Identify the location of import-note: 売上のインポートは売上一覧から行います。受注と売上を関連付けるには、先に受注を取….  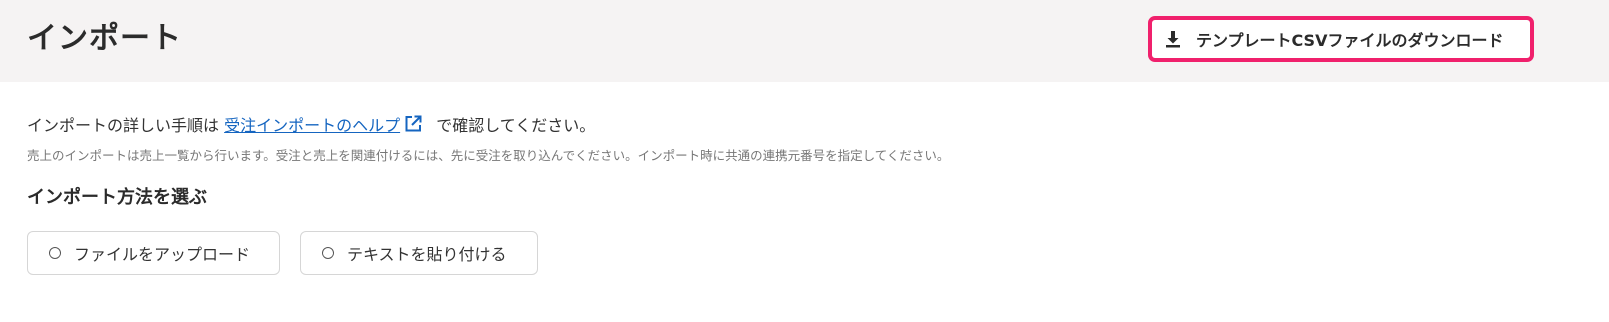
(488, 155).